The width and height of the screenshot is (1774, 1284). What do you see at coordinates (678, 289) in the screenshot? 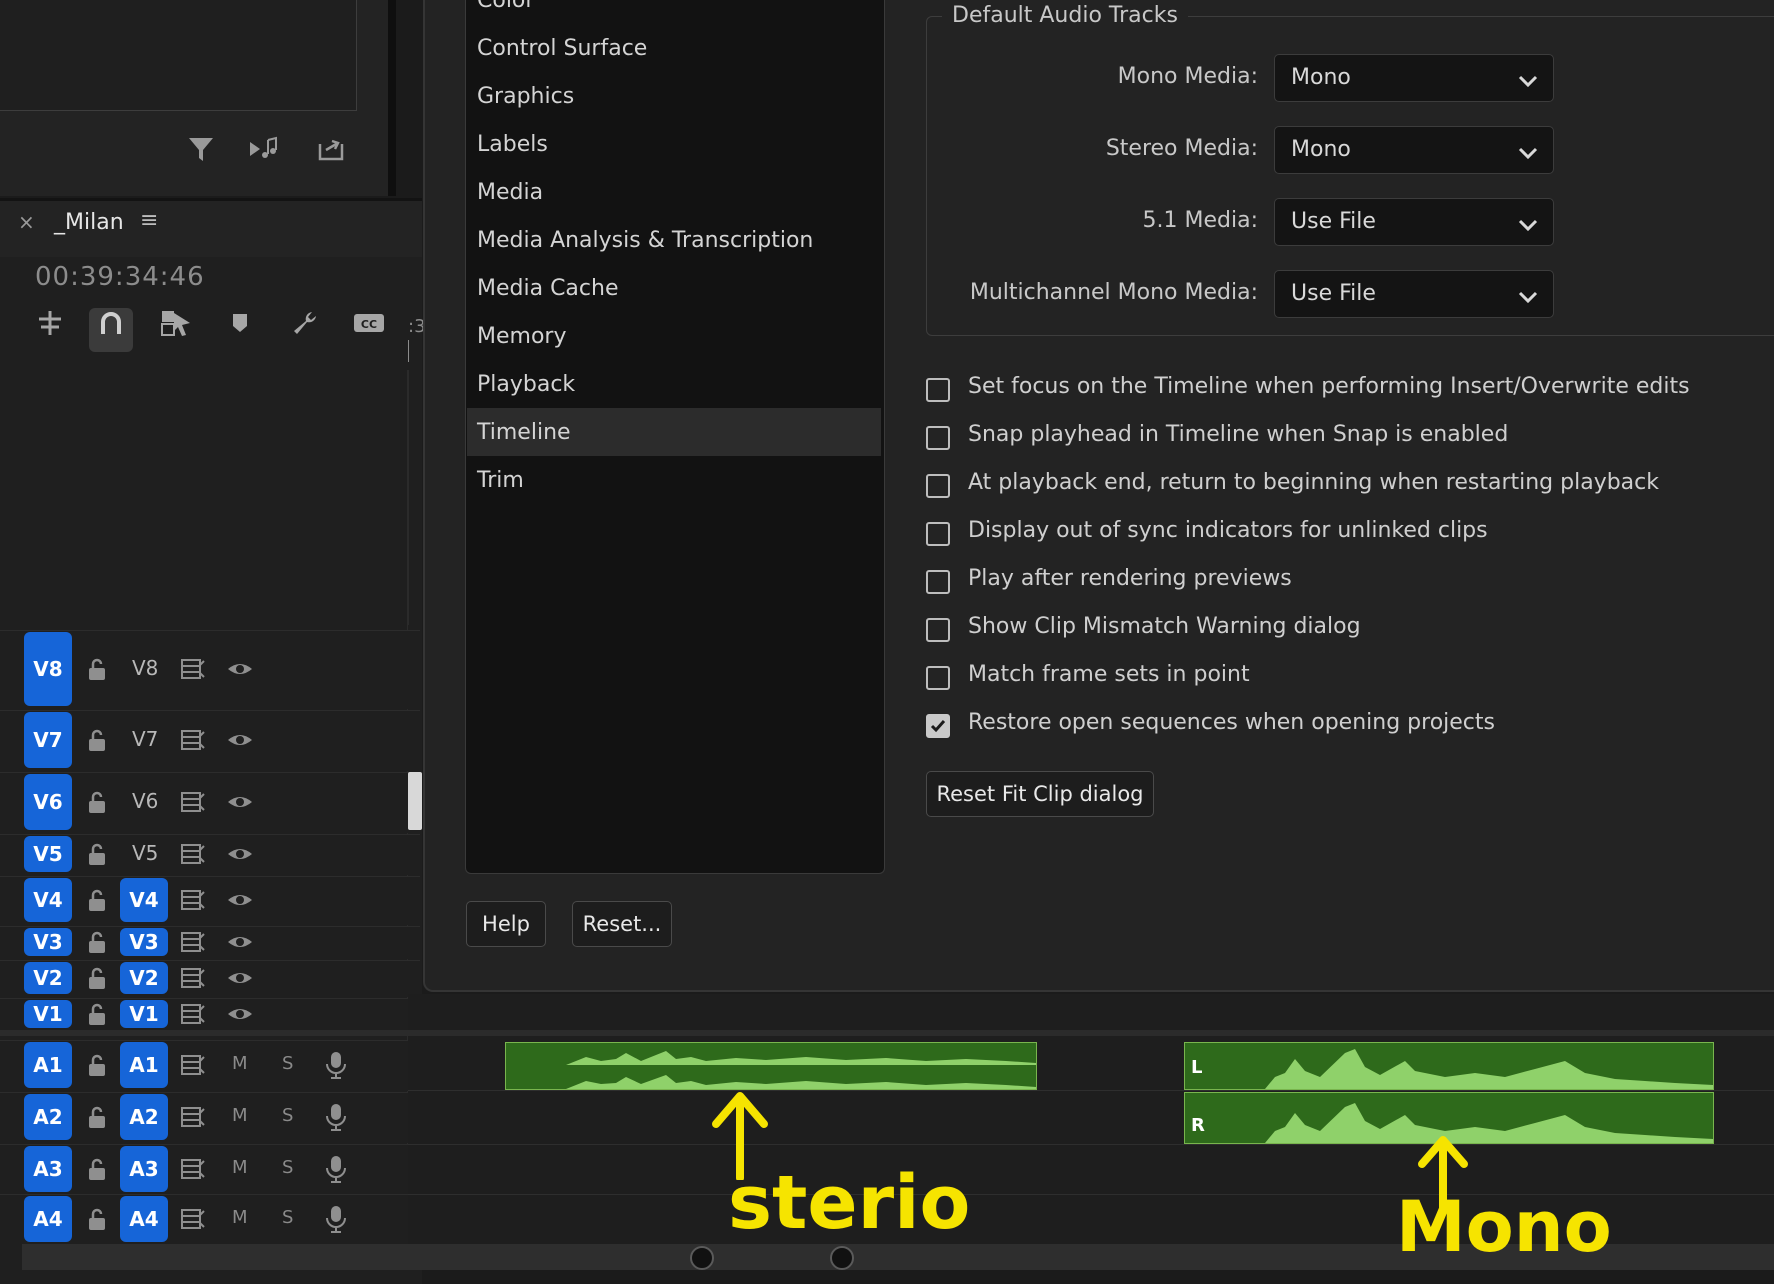
I see `category-item: Media Cache` at bounding box center [678, 289].